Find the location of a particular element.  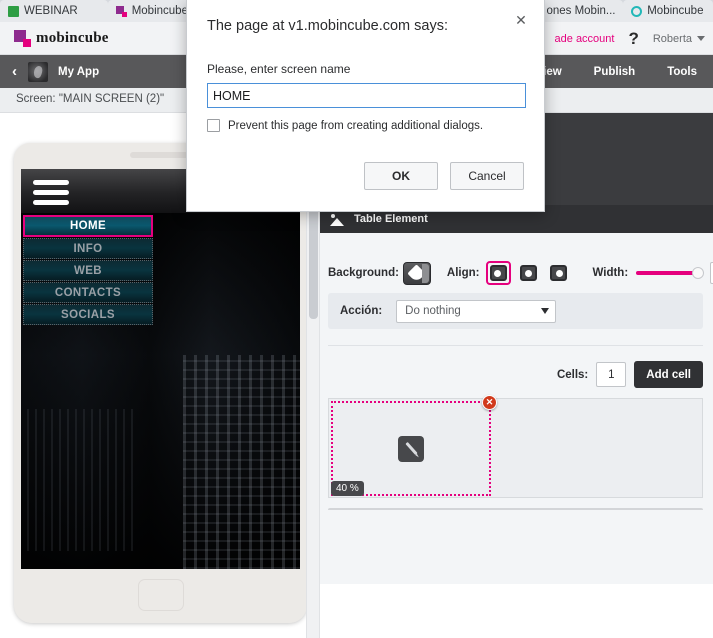

hamburger-menu-icon is located at coordinates (51, 195).